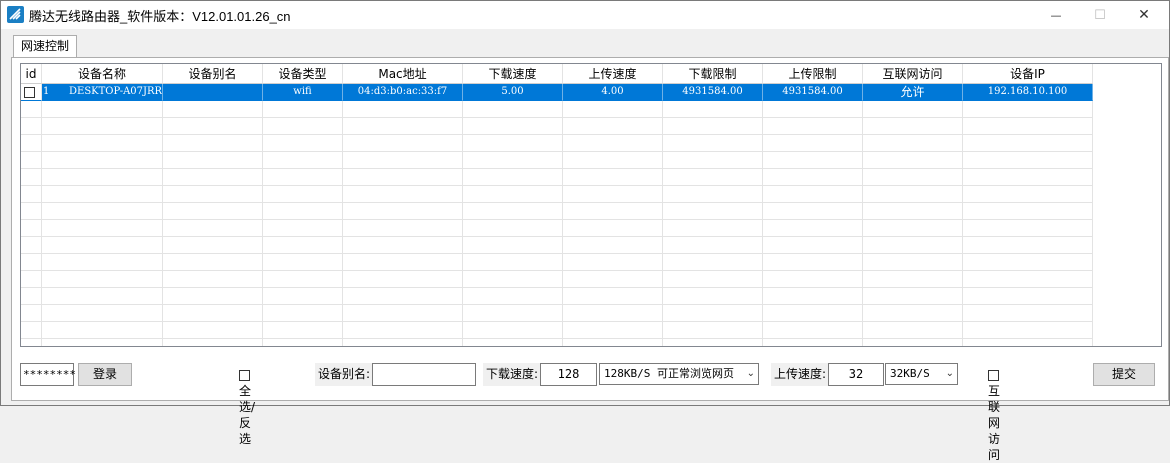  What do you see at coordinates (1056, 15) in the screenshot?
I see `minimize-button: —` at bounding box center [1056, 15].